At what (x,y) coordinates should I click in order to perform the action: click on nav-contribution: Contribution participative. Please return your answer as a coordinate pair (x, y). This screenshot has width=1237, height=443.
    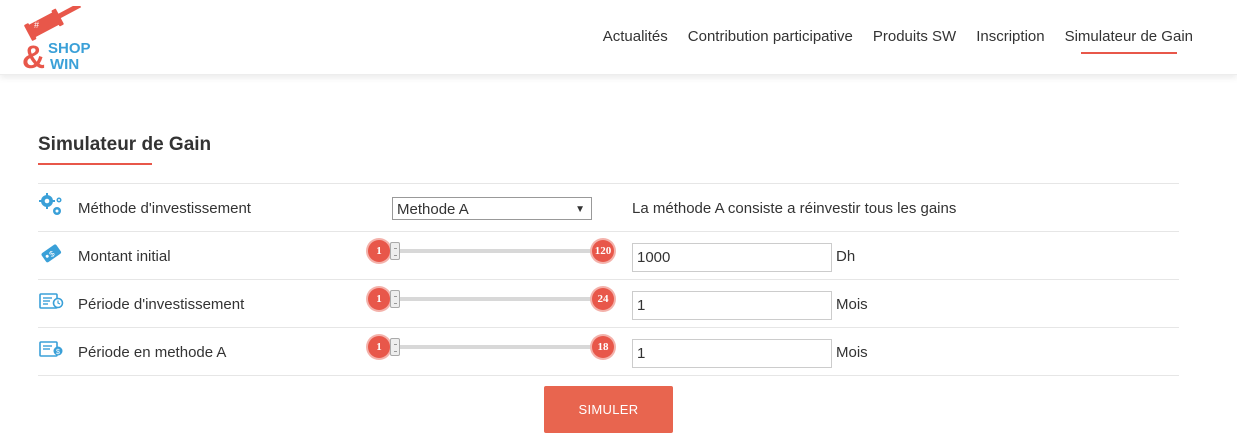
    Looking at the image, I should click on (770, 37).